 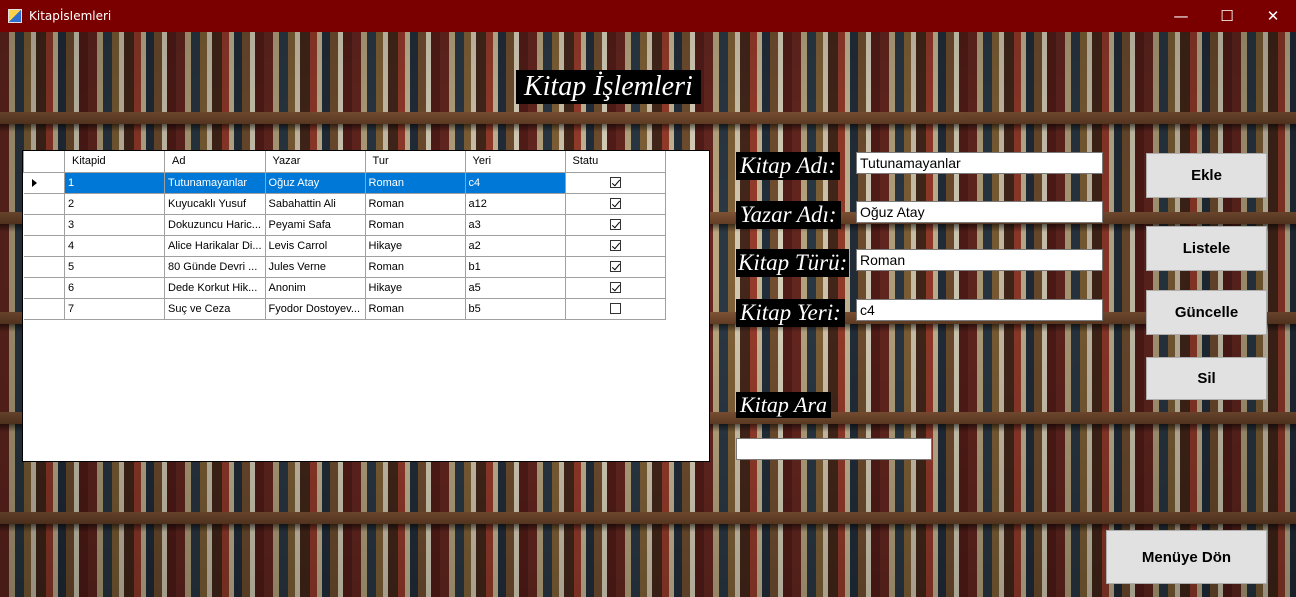 I want to click on column-header-yazar: Yazar, so click(x=315, y=162).